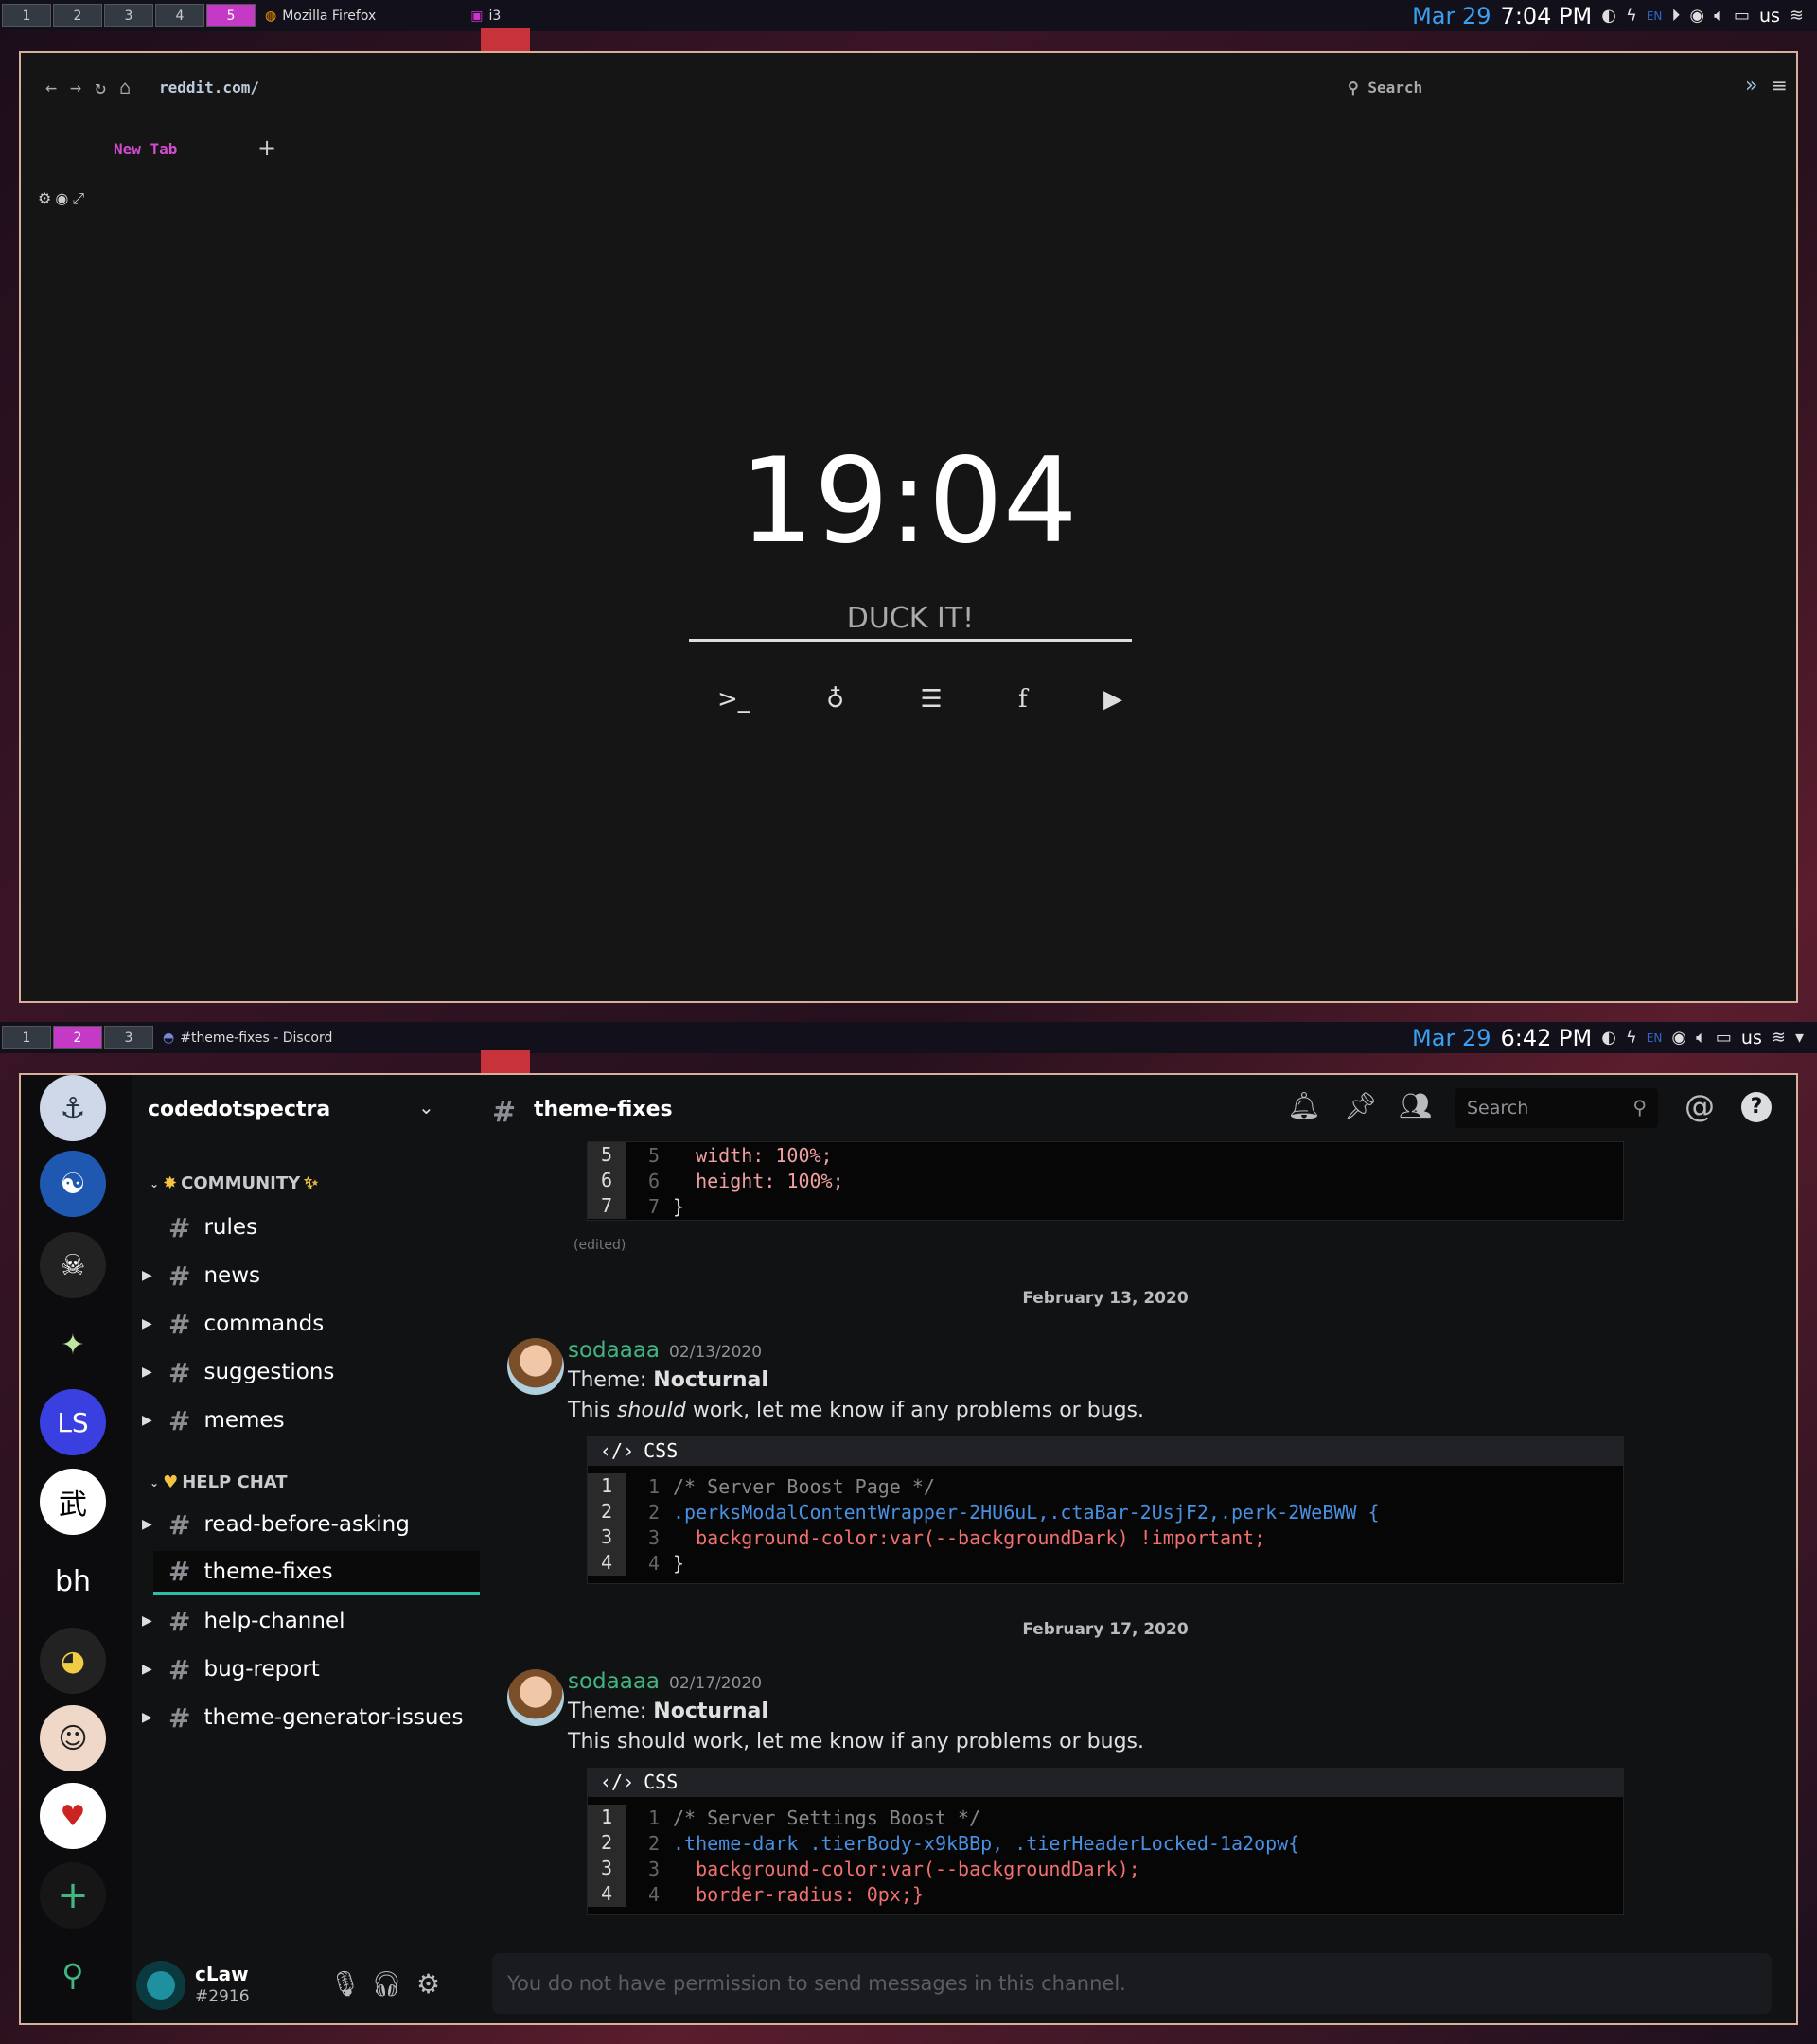 This screenshot has height=2044, width=1817. What do you see at coordinates (1113, 699) in the screenshot?
I see `youtube-icon: ▶` at bounding box center [1113, 699].